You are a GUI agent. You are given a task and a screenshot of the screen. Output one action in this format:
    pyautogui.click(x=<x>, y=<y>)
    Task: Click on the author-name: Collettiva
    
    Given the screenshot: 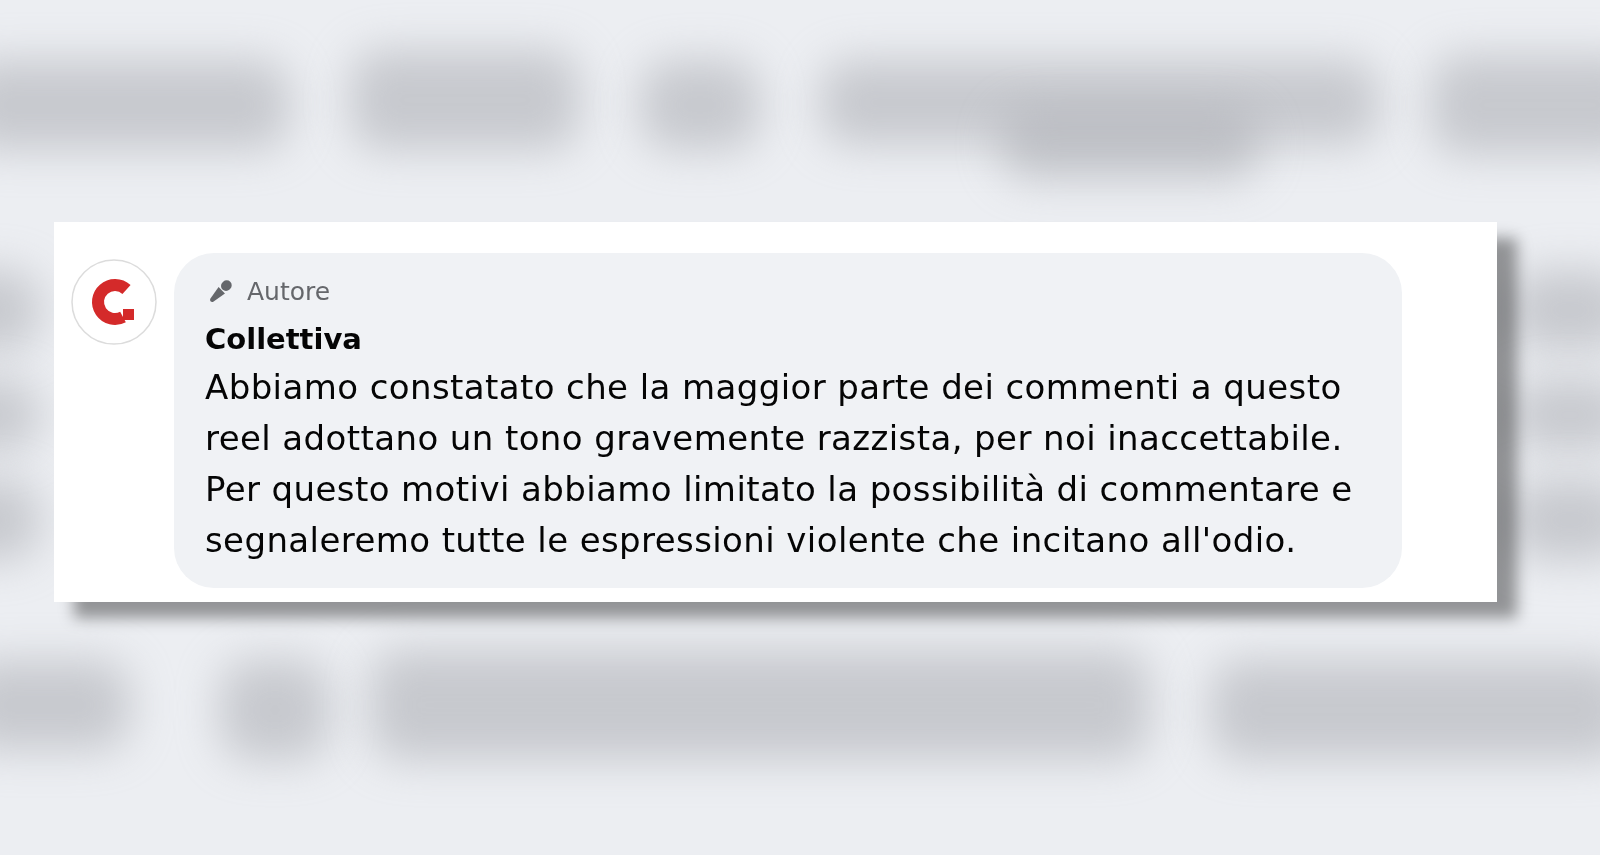 What is the action you would take?
    pyautogui.click(x=793, y=339)
    